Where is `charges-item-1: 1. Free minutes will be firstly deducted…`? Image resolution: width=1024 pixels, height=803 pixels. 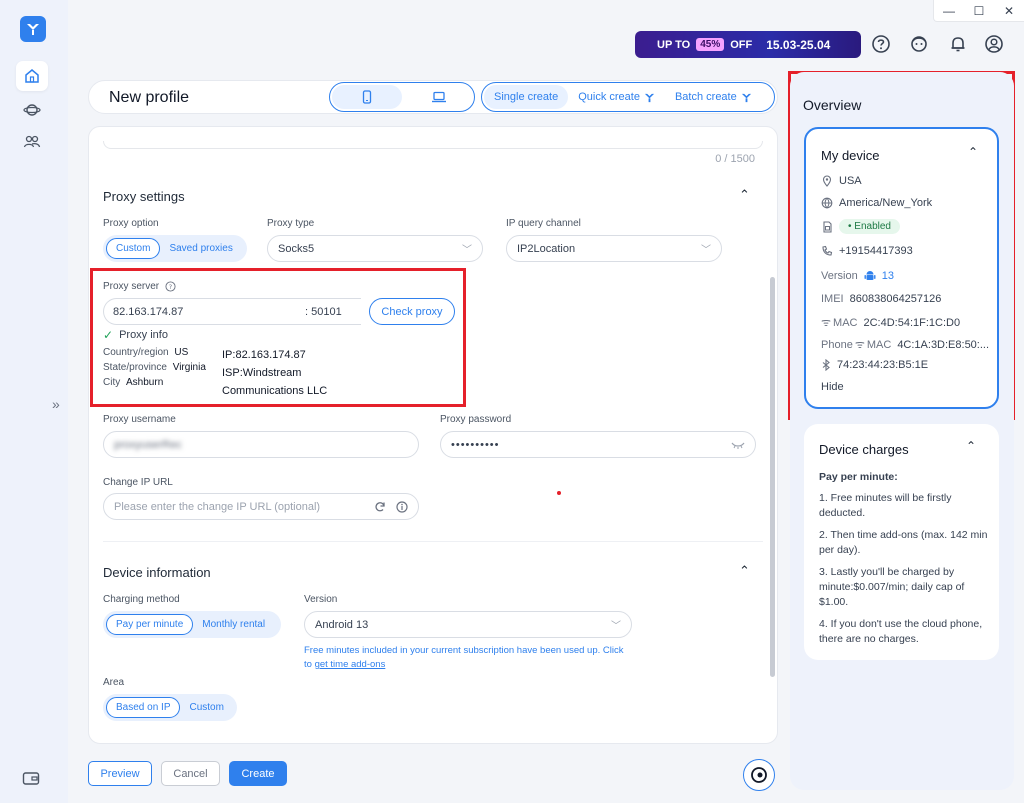 charges-item-1: 1. Free minutes will be firstly deducted… is located at coordinates (885, 505).